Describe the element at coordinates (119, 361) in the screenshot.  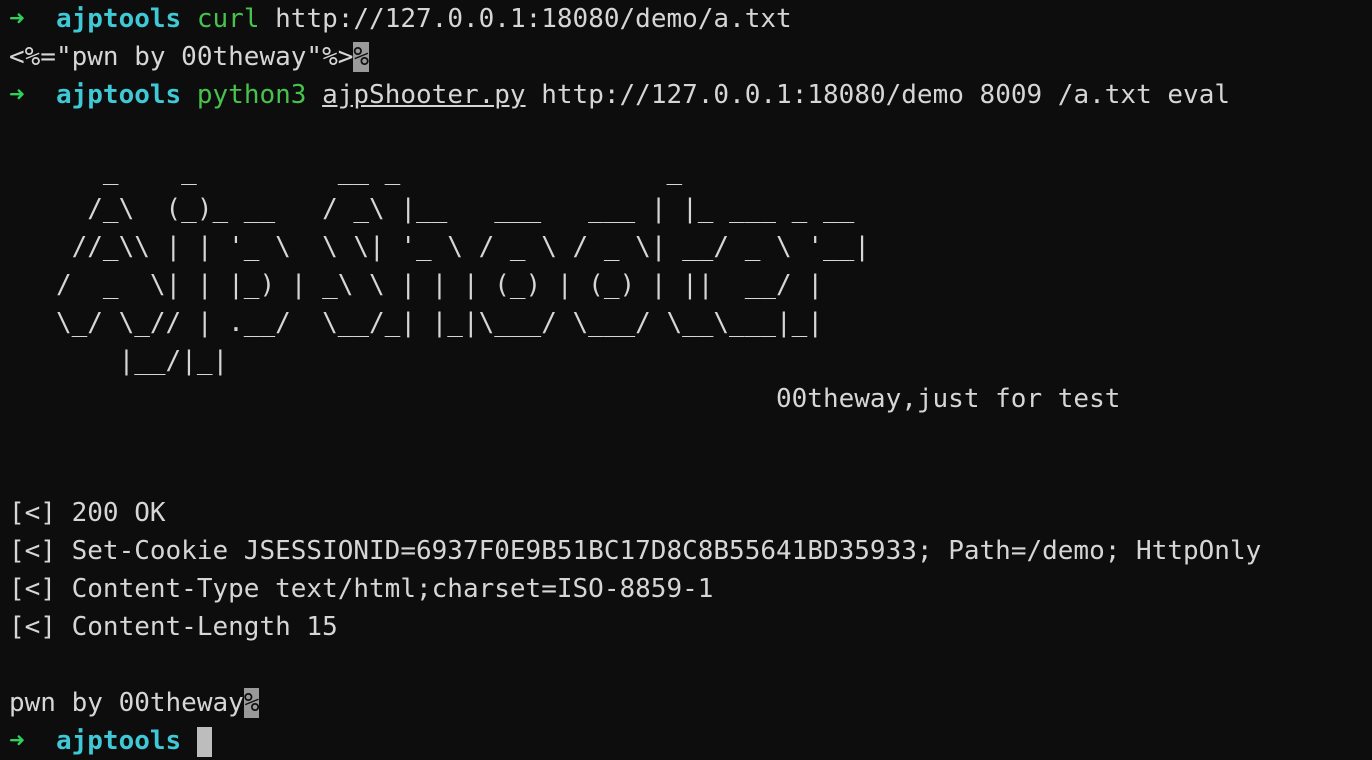
I see `banner-line: |__/|_|` at that location.